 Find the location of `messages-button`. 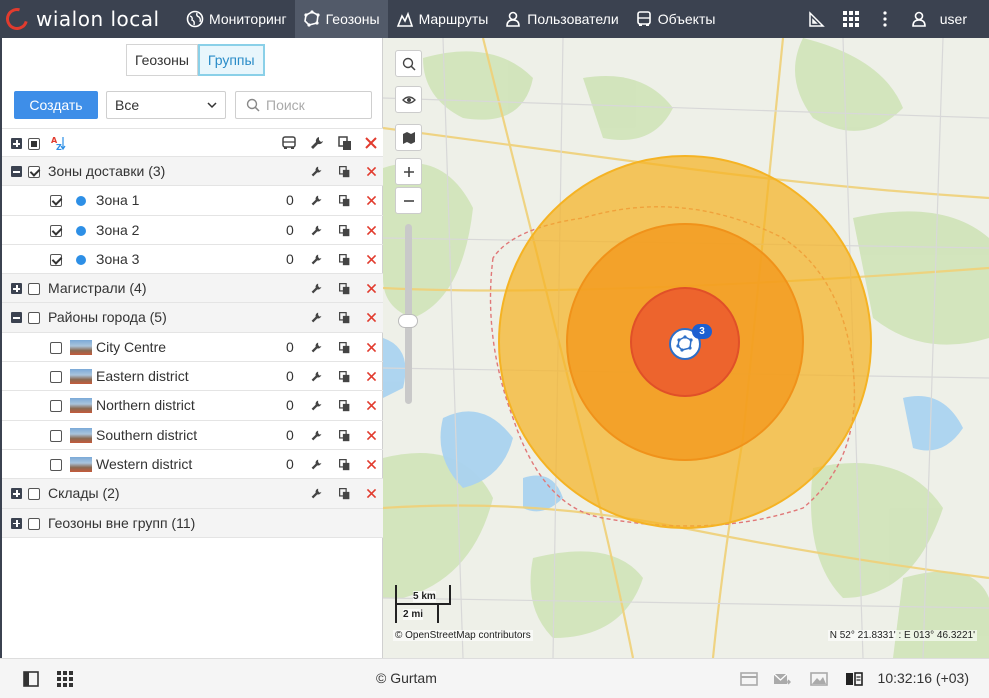

messages-button is located at coordinates (782, 679).